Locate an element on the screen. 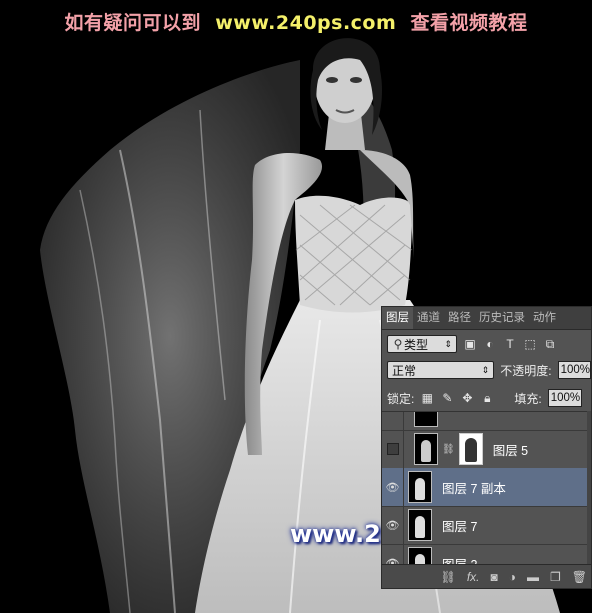 This screenshot has width=592, height=613. filter-kind-dropdown: ⚲ 类型 ⇕ is located at coordinates (422, 344).